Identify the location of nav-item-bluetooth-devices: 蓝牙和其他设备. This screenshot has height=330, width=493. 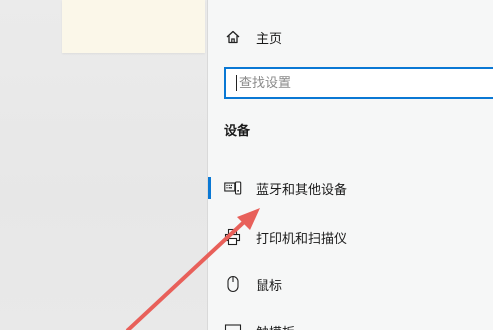
(285, 188).